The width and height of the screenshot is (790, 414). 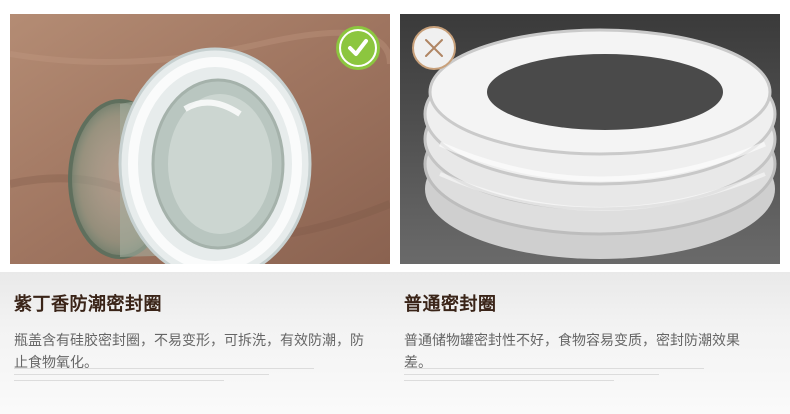 What do you see at coordinates (199, 332) in the screenshot?
I see `caption-good-seal: 紫丁香防潮密封圈 瓶盖含有硅胶密封圈，不易变形，可拆洗，有效防潮，防止食物氧化。` at bounding box center [199, 332].